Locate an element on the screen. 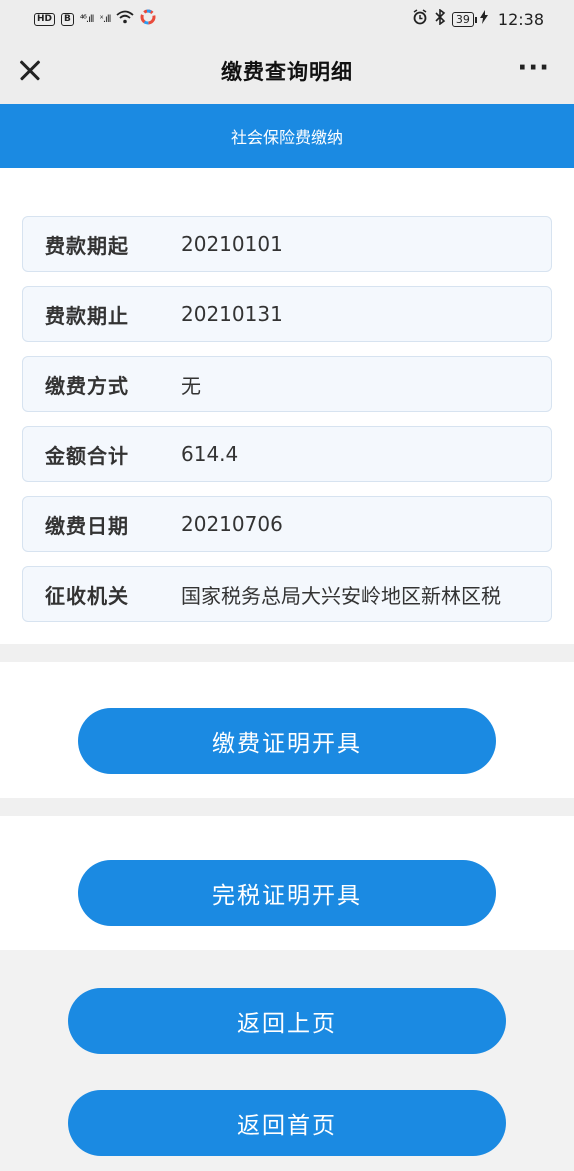  back-home-button: 返回首页 is located at coordinates (287, 1123).